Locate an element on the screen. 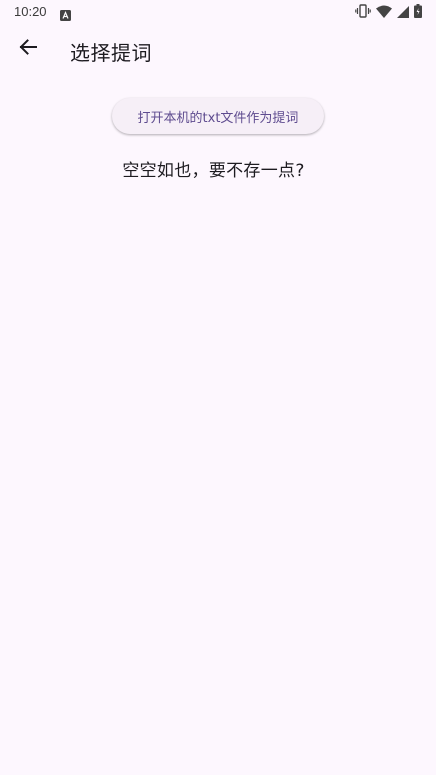 Image resolution: width=436 pixels, height=775 pixels. app-bar: 选择提词 is located at coordinates (218, 51).